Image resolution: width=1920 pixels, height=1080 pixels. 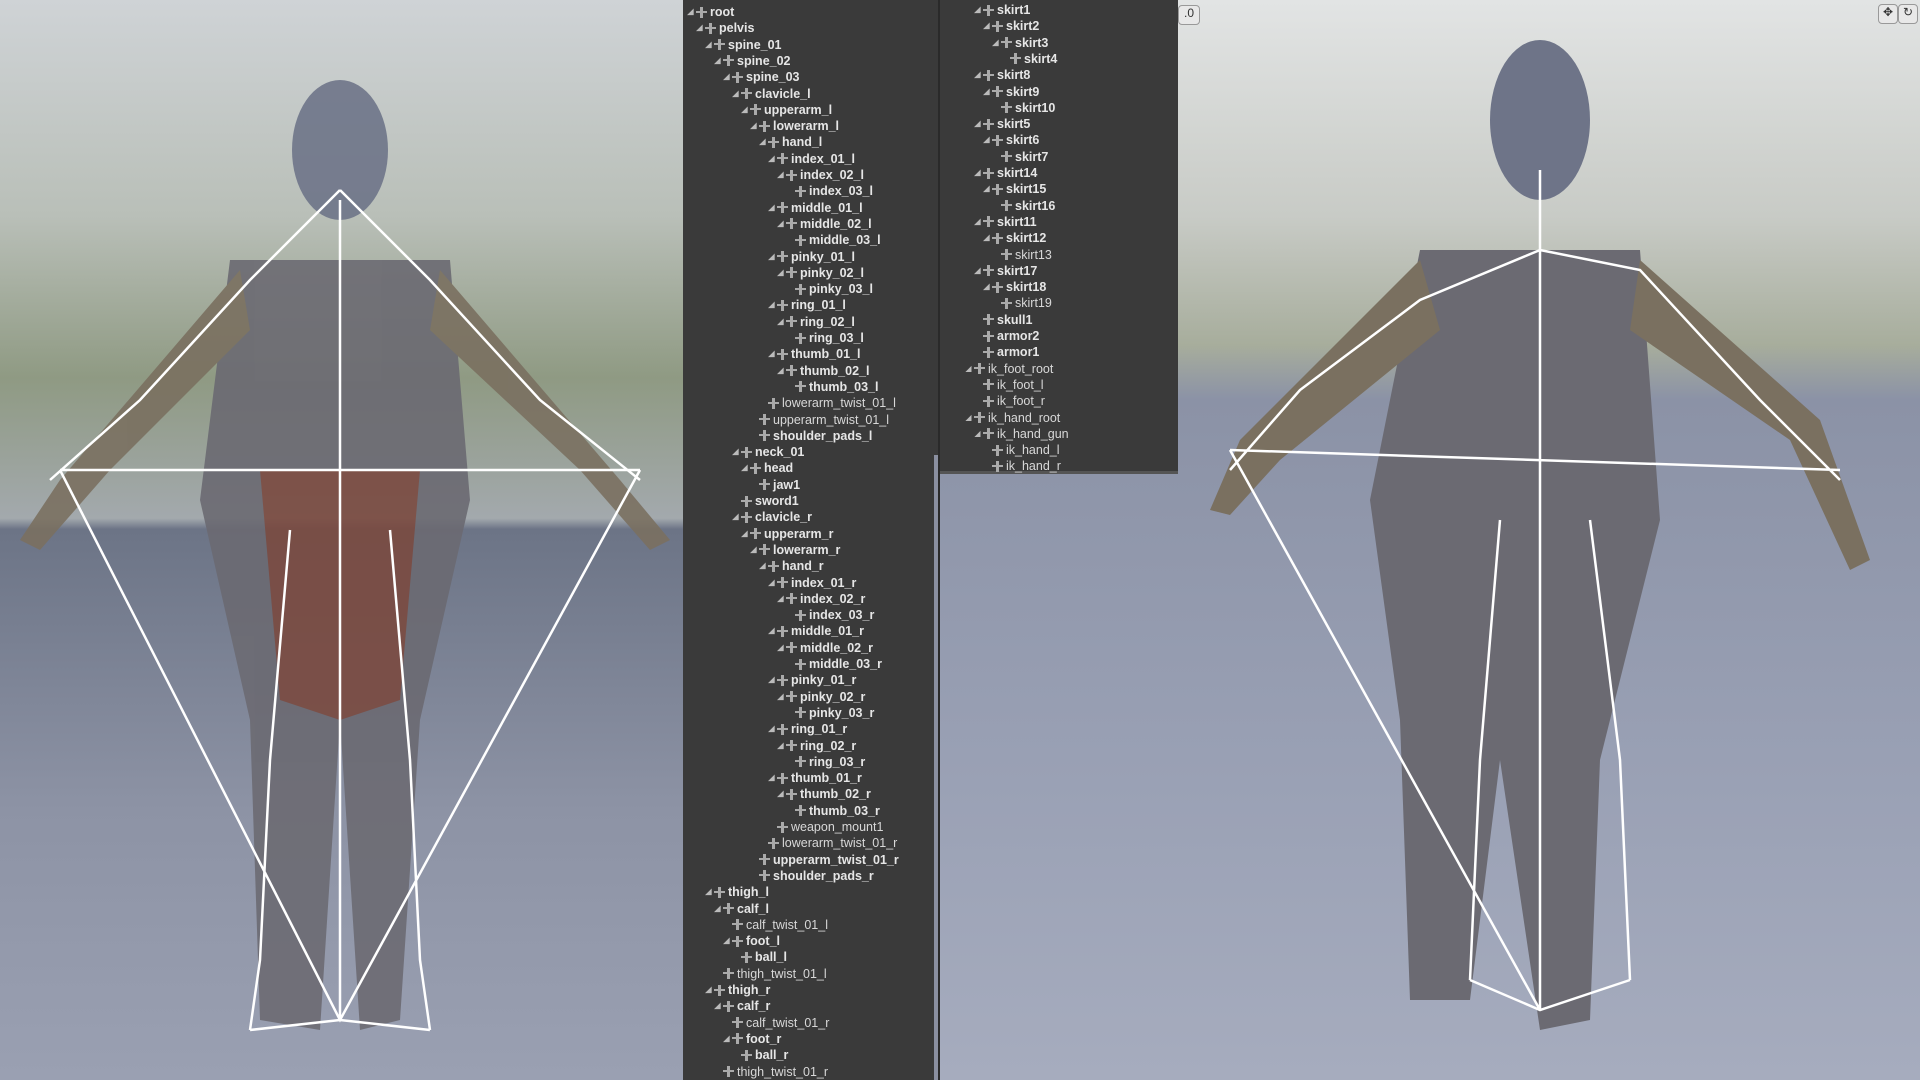 What do you see at coordinates (736, 892) in the screenshot?
I see `bone-tree-item: ◢ thigh_l` at bounding box center [736, 892].